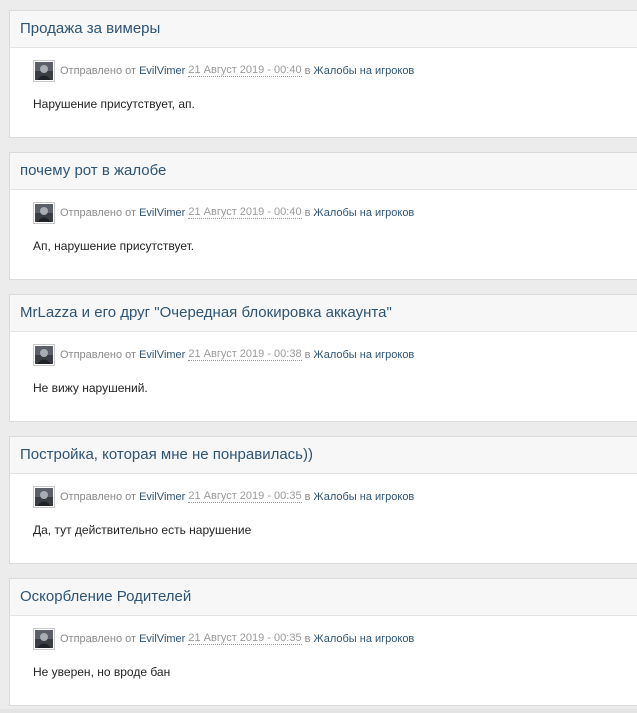 The image size is (637, 713). What do you see at coordinates (323, 171) in the screenshot?
I see `post-header: почему рот в жалобе` at bounding box center [323, 171].